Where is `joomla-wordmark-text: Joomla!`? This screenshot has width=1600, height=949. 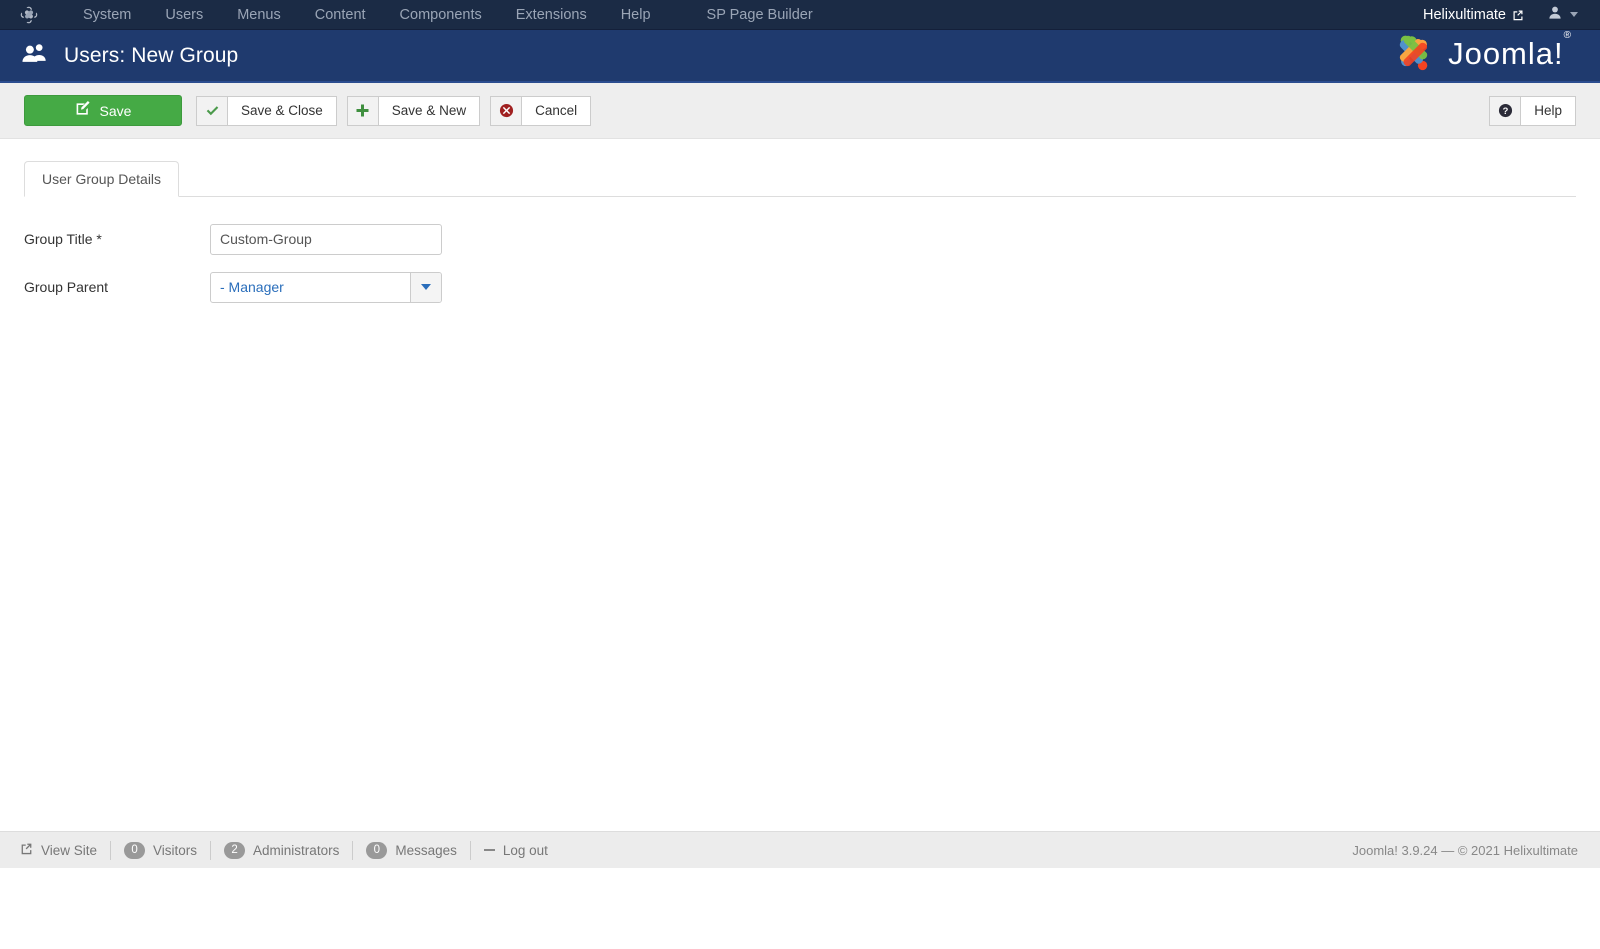 joomla-wordmark-text: Joomla! is located at coordinates (1506, 53).